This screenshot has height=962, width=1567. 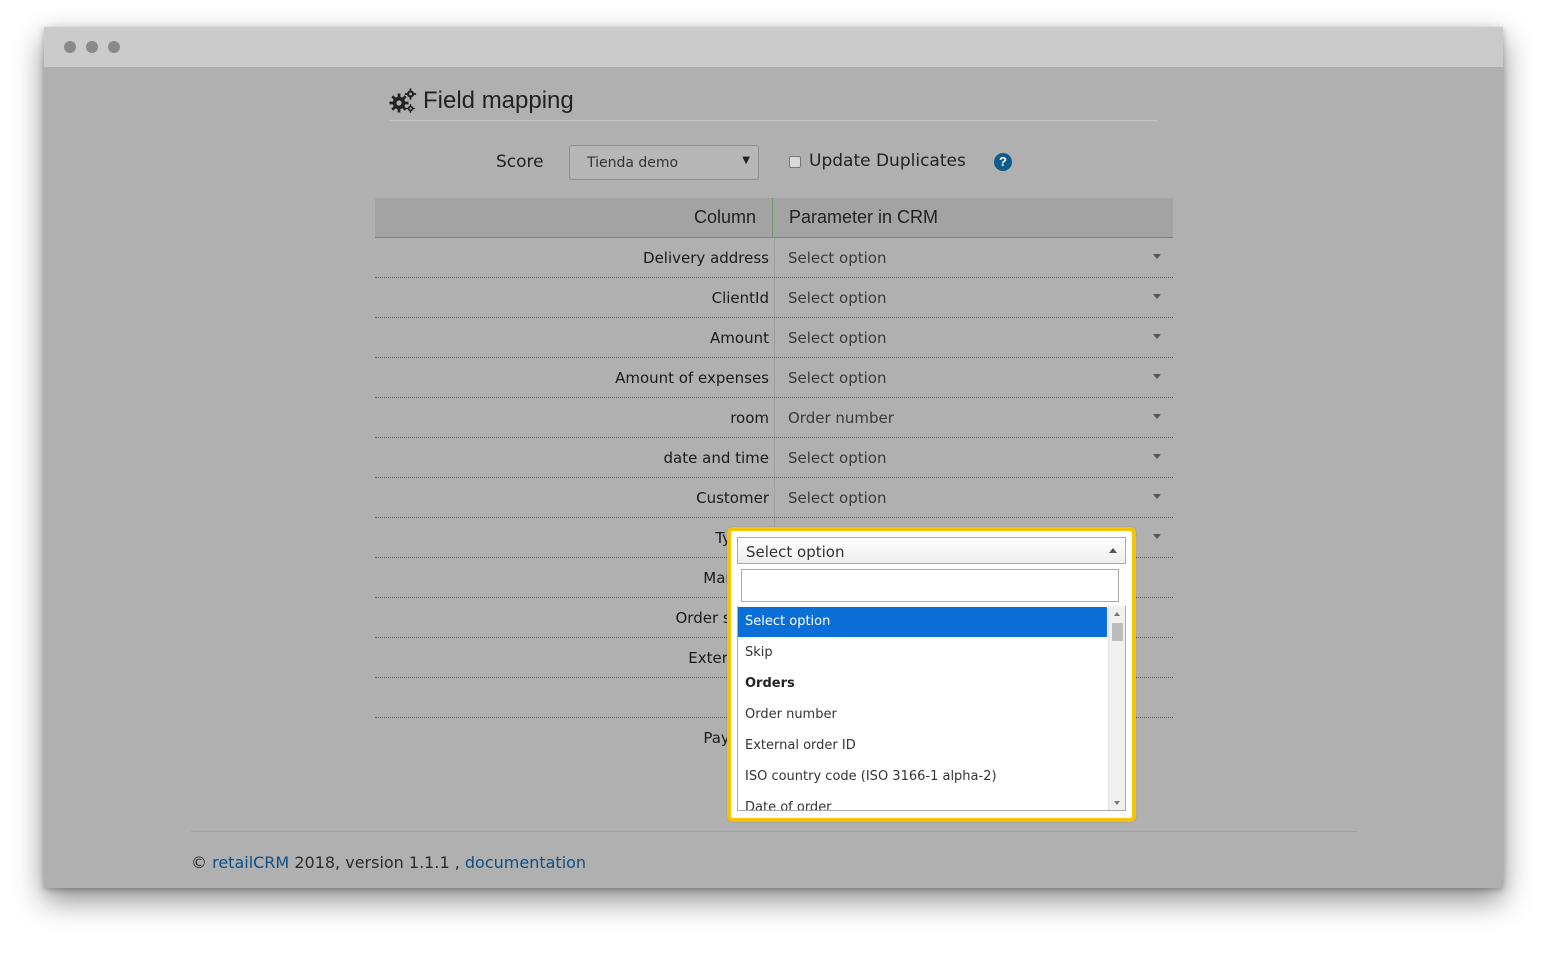 I want to click on help-icon: ?, so click(x=1003, y=162).